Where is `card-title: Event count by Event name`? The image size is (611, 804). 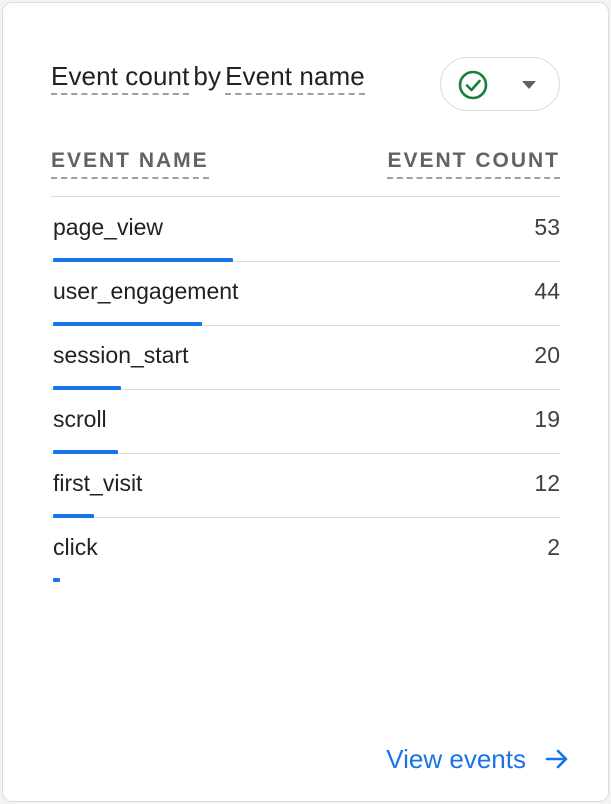
card-title: Event count by Event name is located at coordinates (208, 78).